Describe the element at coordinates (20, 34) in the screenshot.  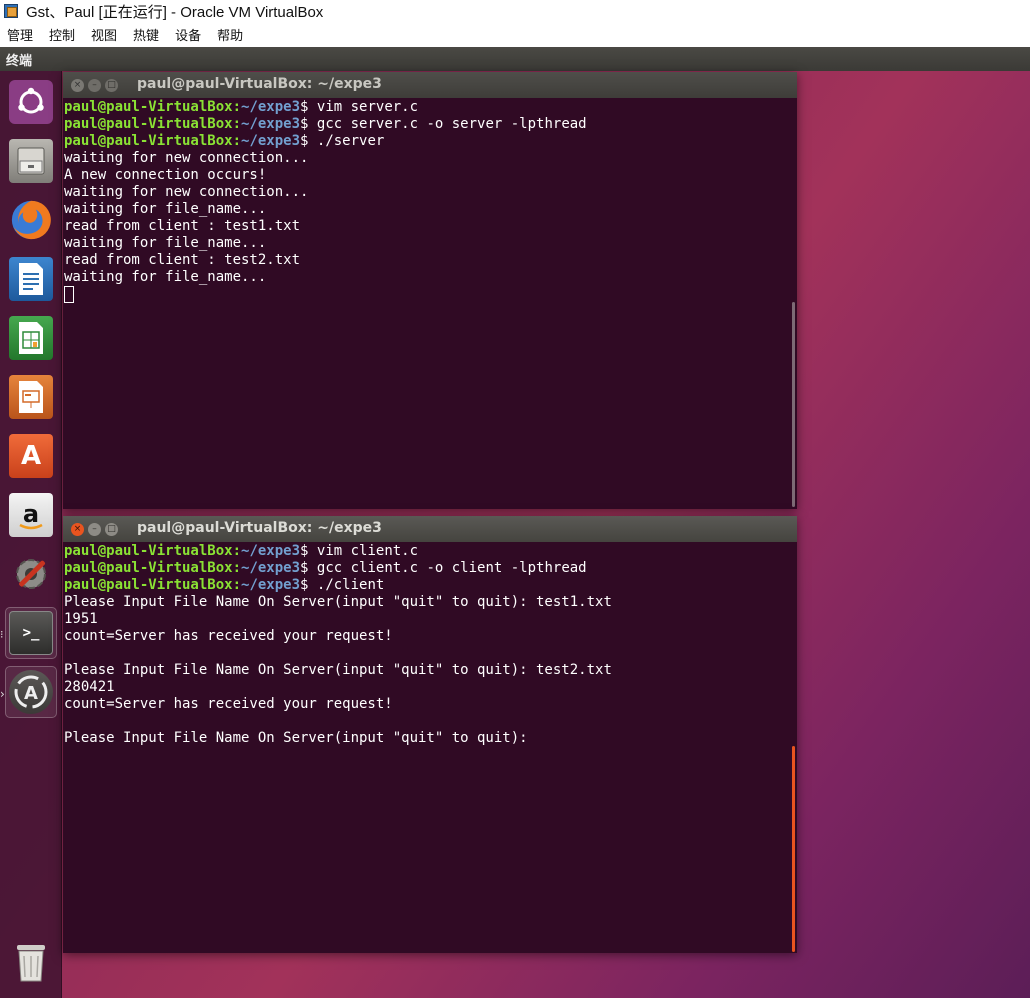
I see `menu-manage: 管理` at that location.